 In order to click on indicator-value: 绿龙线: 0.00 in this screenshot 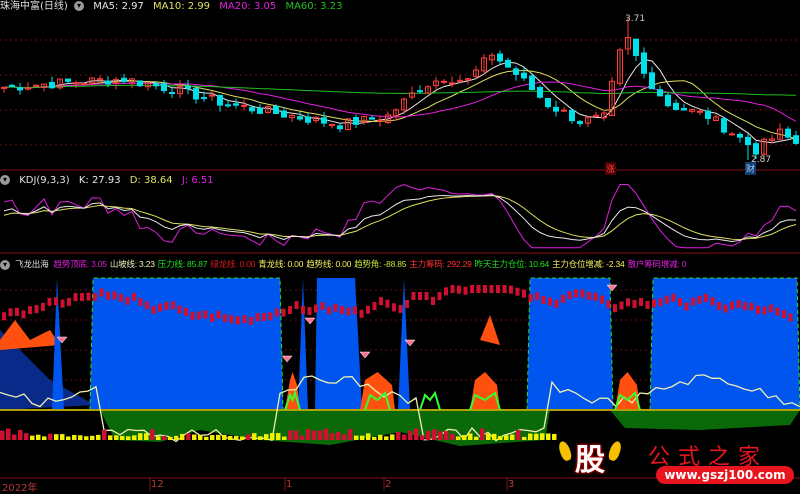, I will do `click(233, 264)`.